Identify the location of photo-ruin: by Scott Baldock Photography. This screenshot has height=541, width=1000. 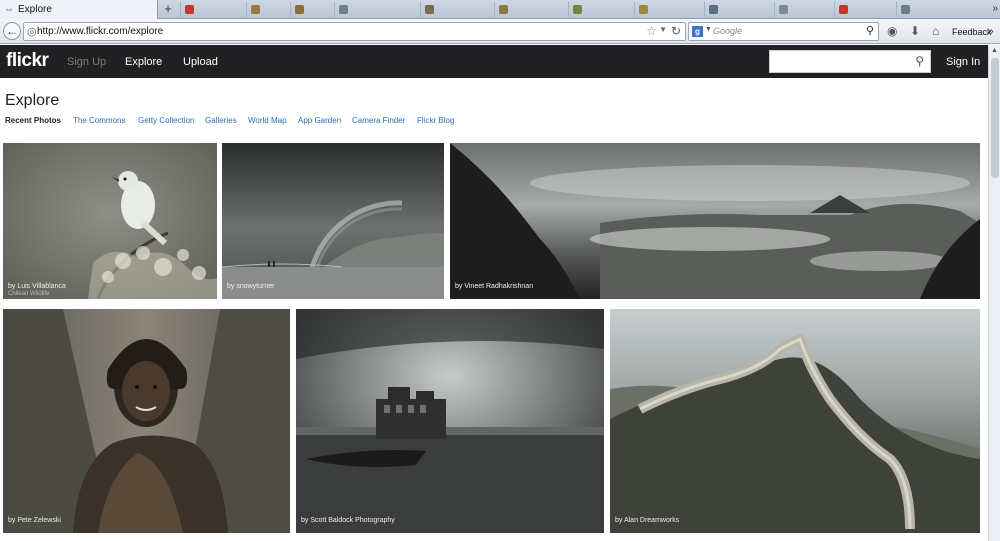
(450, 421).